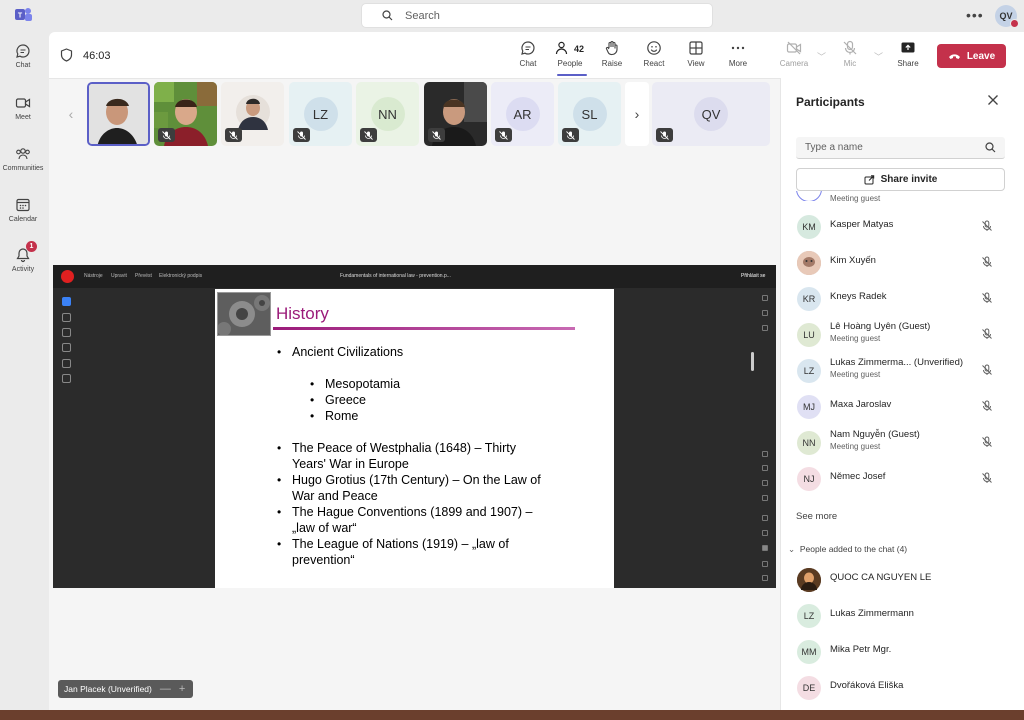 This screenshot has width=1024, height=720. Describe the element at coordinates (902, 335) in the screenshot. I see `participant-row: LU Lê Hoàng Uyên (Guest) Meeting guest` at that location.